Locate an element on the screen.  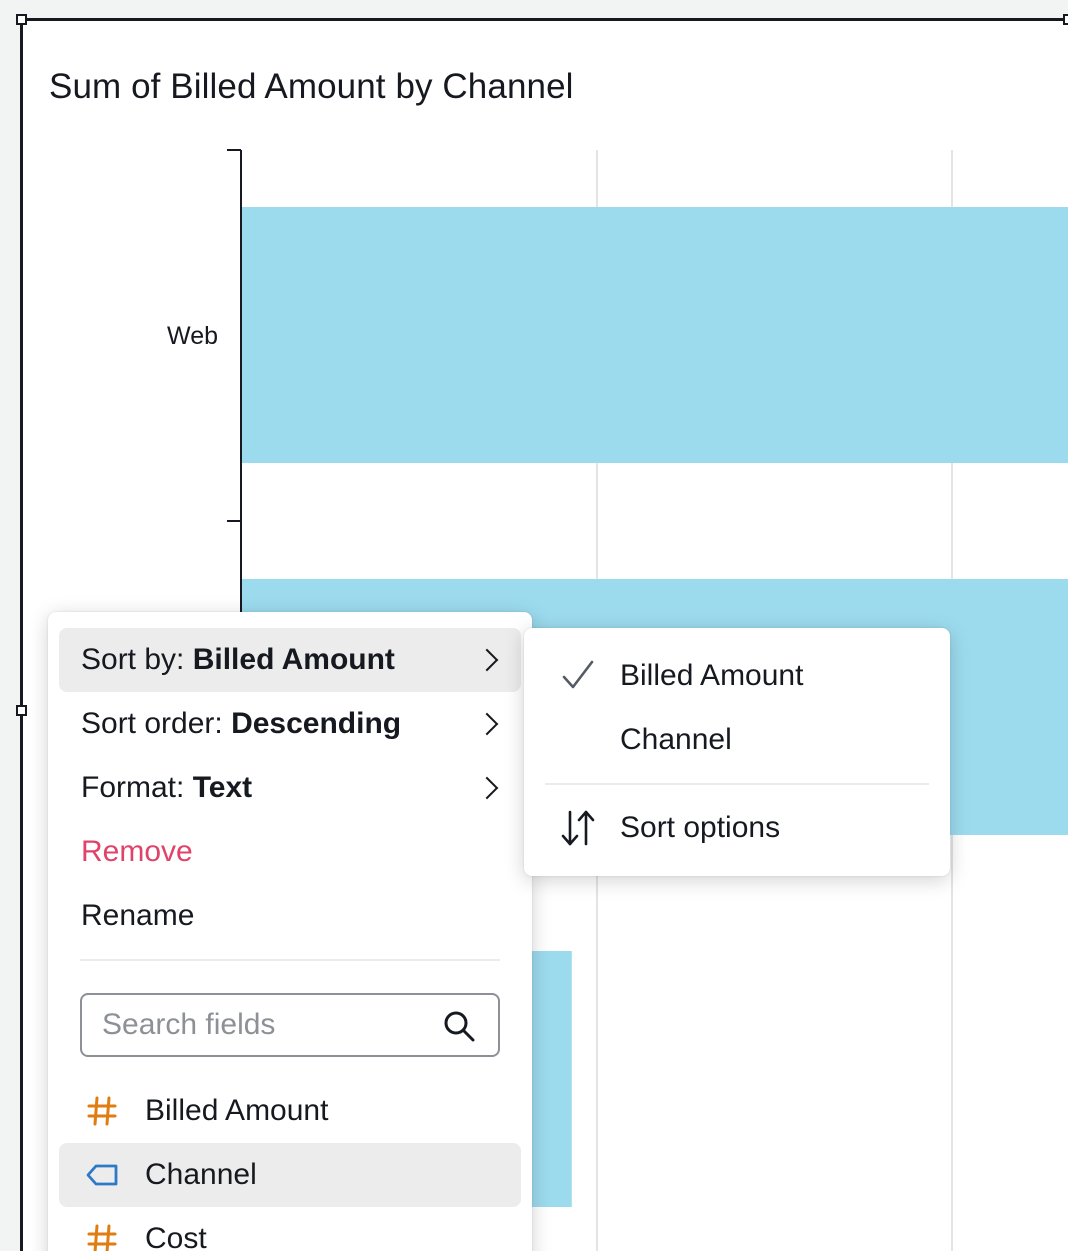
format-value: Text is located at coordinates (222, 787).